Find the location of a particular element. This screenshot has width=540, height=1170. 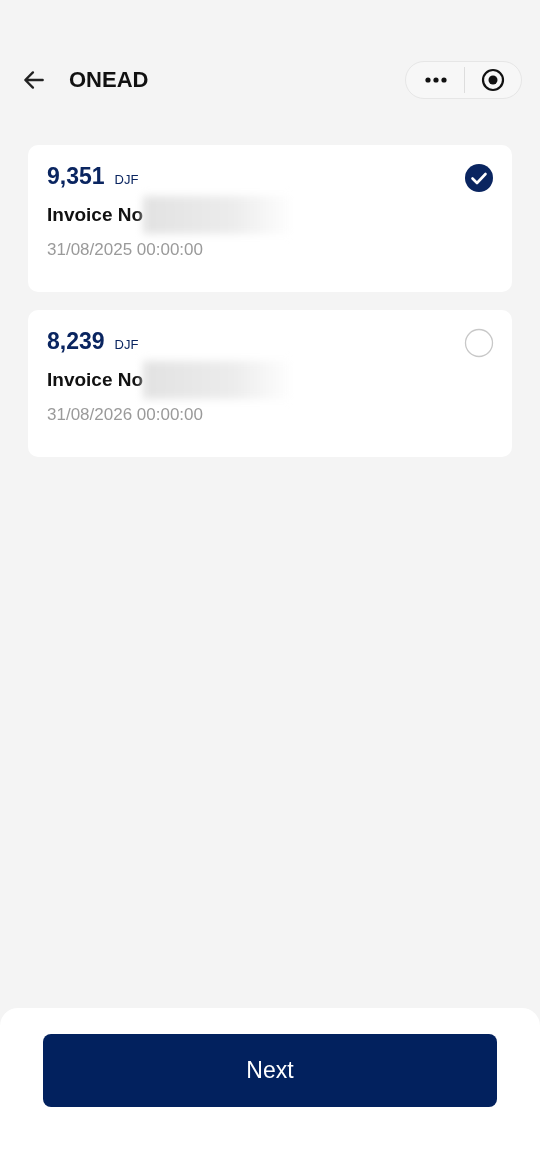

invoice-card: 9,351 DJF Invoice No 31/08/2025 00:00:00 is located at coordinates (270, 218).